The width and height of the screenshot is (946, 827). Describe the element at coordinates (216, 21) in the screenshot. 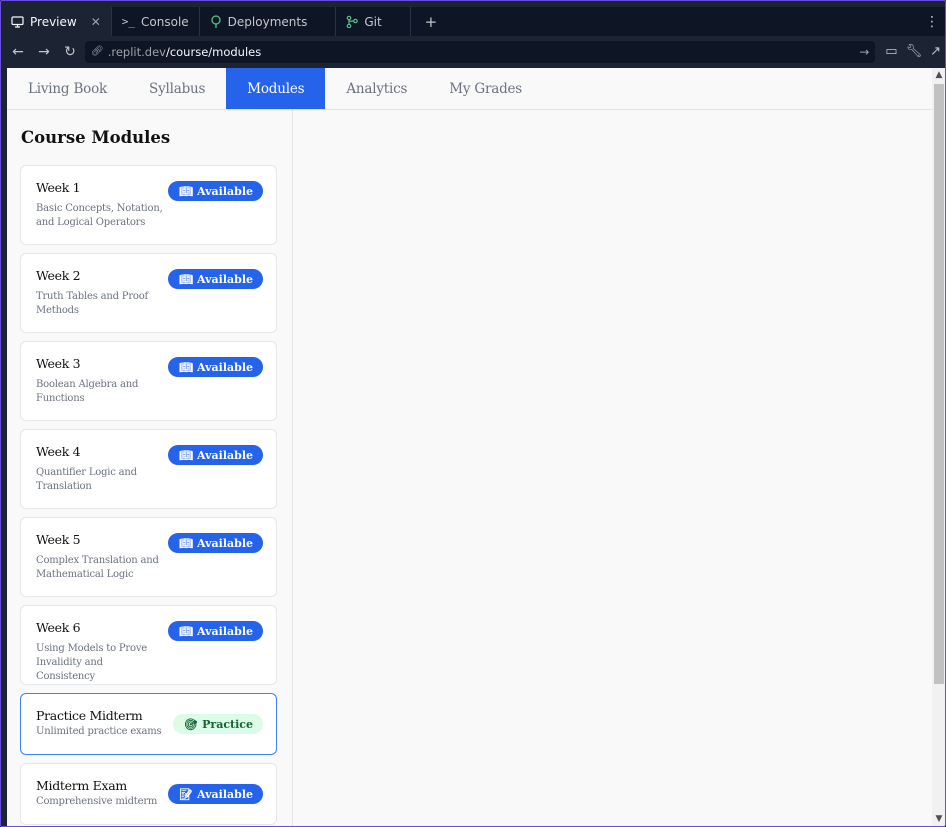

I see `deploy-tree-icon` at that location.